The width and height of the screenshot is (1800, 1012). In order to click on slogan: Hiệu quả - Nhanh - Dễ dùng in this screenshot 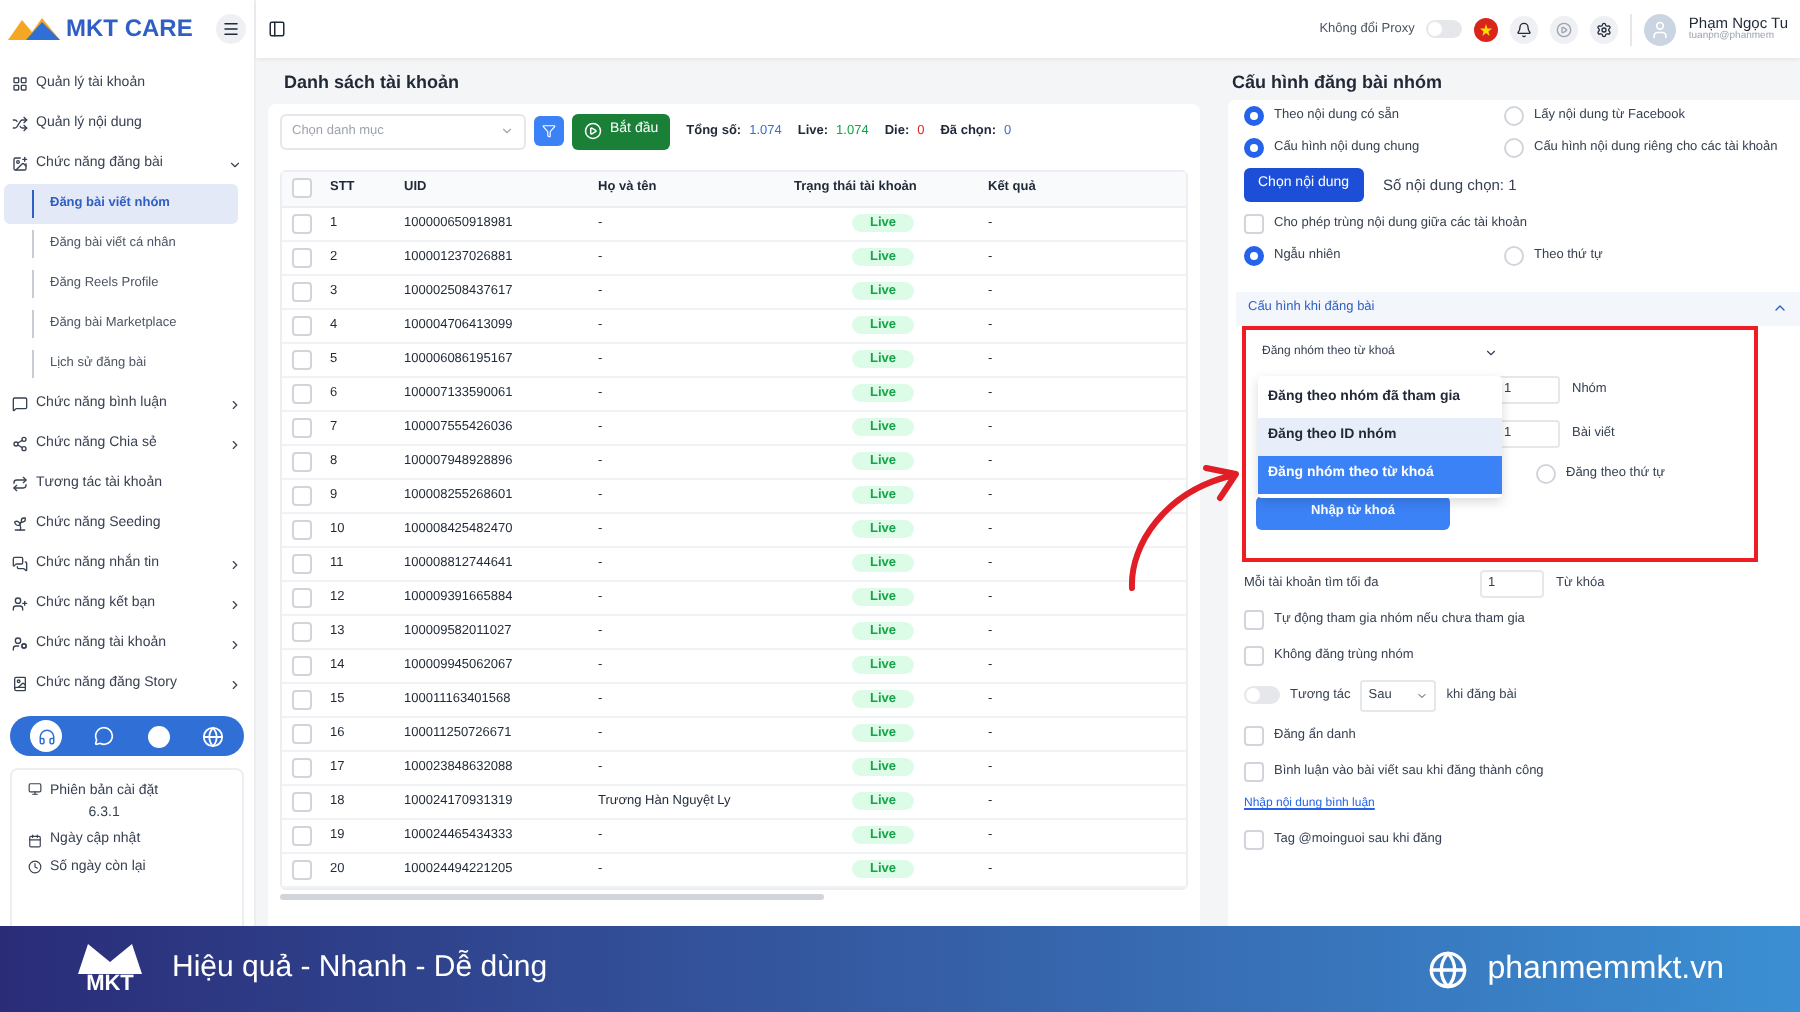, I will do `click(360, 968)`.